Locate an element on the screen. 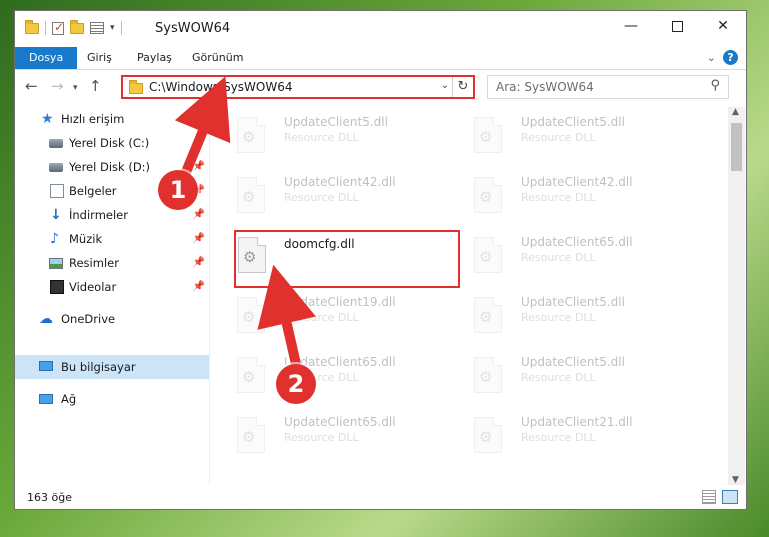  help-icon: ? is located at coordinates (730, 57).